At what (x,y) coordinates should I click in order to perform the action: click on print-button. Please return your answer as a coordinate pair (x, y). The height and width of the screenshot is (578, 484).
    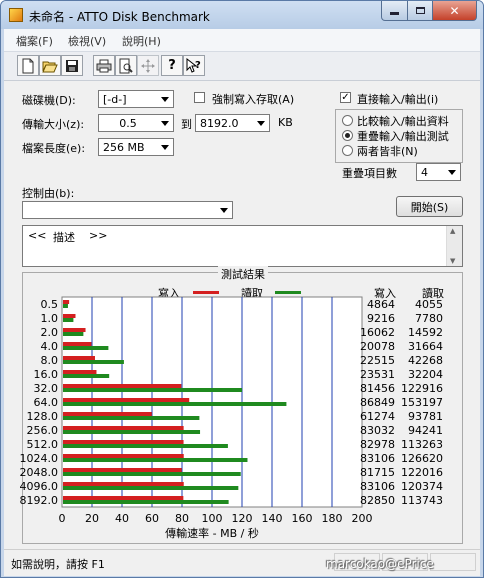
    Looking at the image, I should click on (104, 65).